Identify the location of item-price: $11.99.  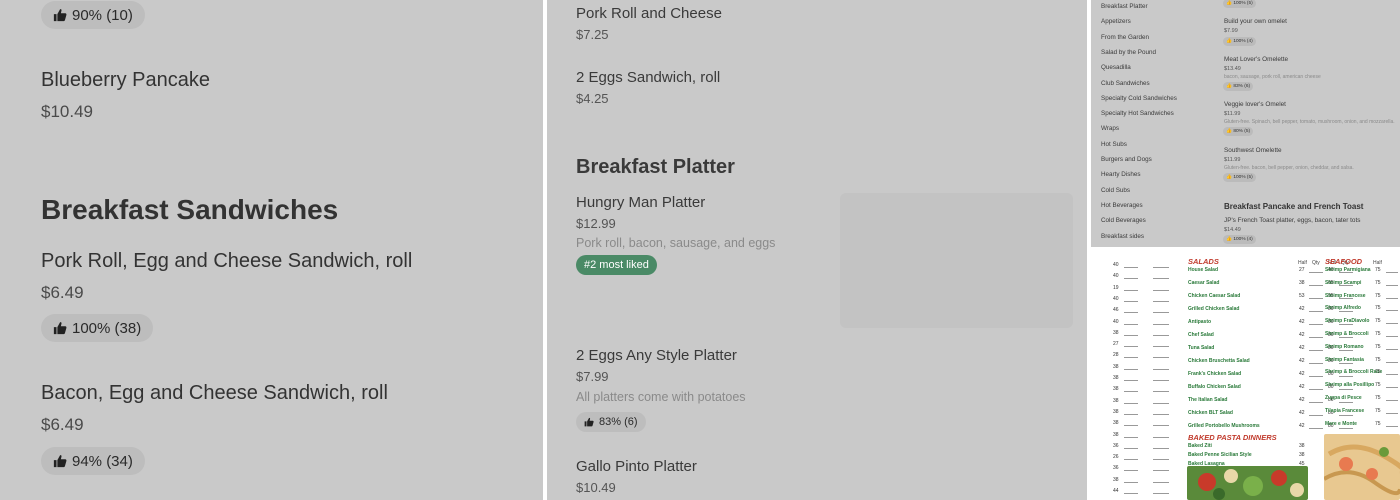
(1232, 114).